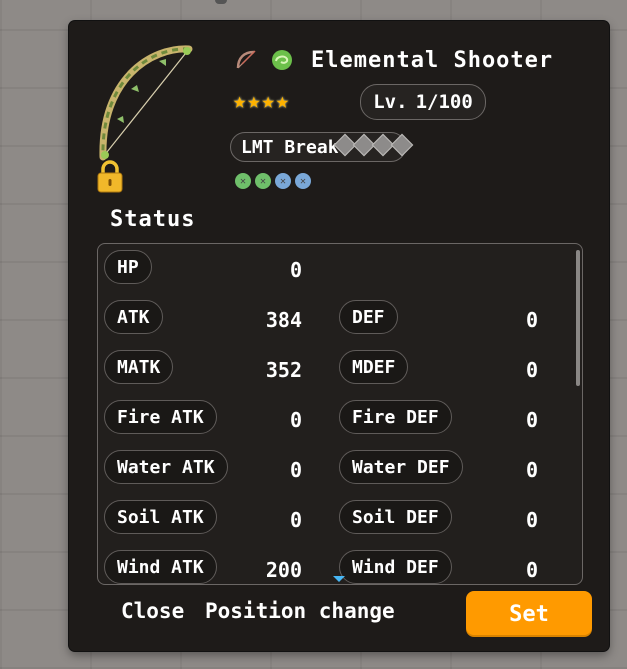 Image resolution: width=627 pixels, height=669 pixels. I want to click on stat-label-water-def: Water DEF, so click(401, 467).